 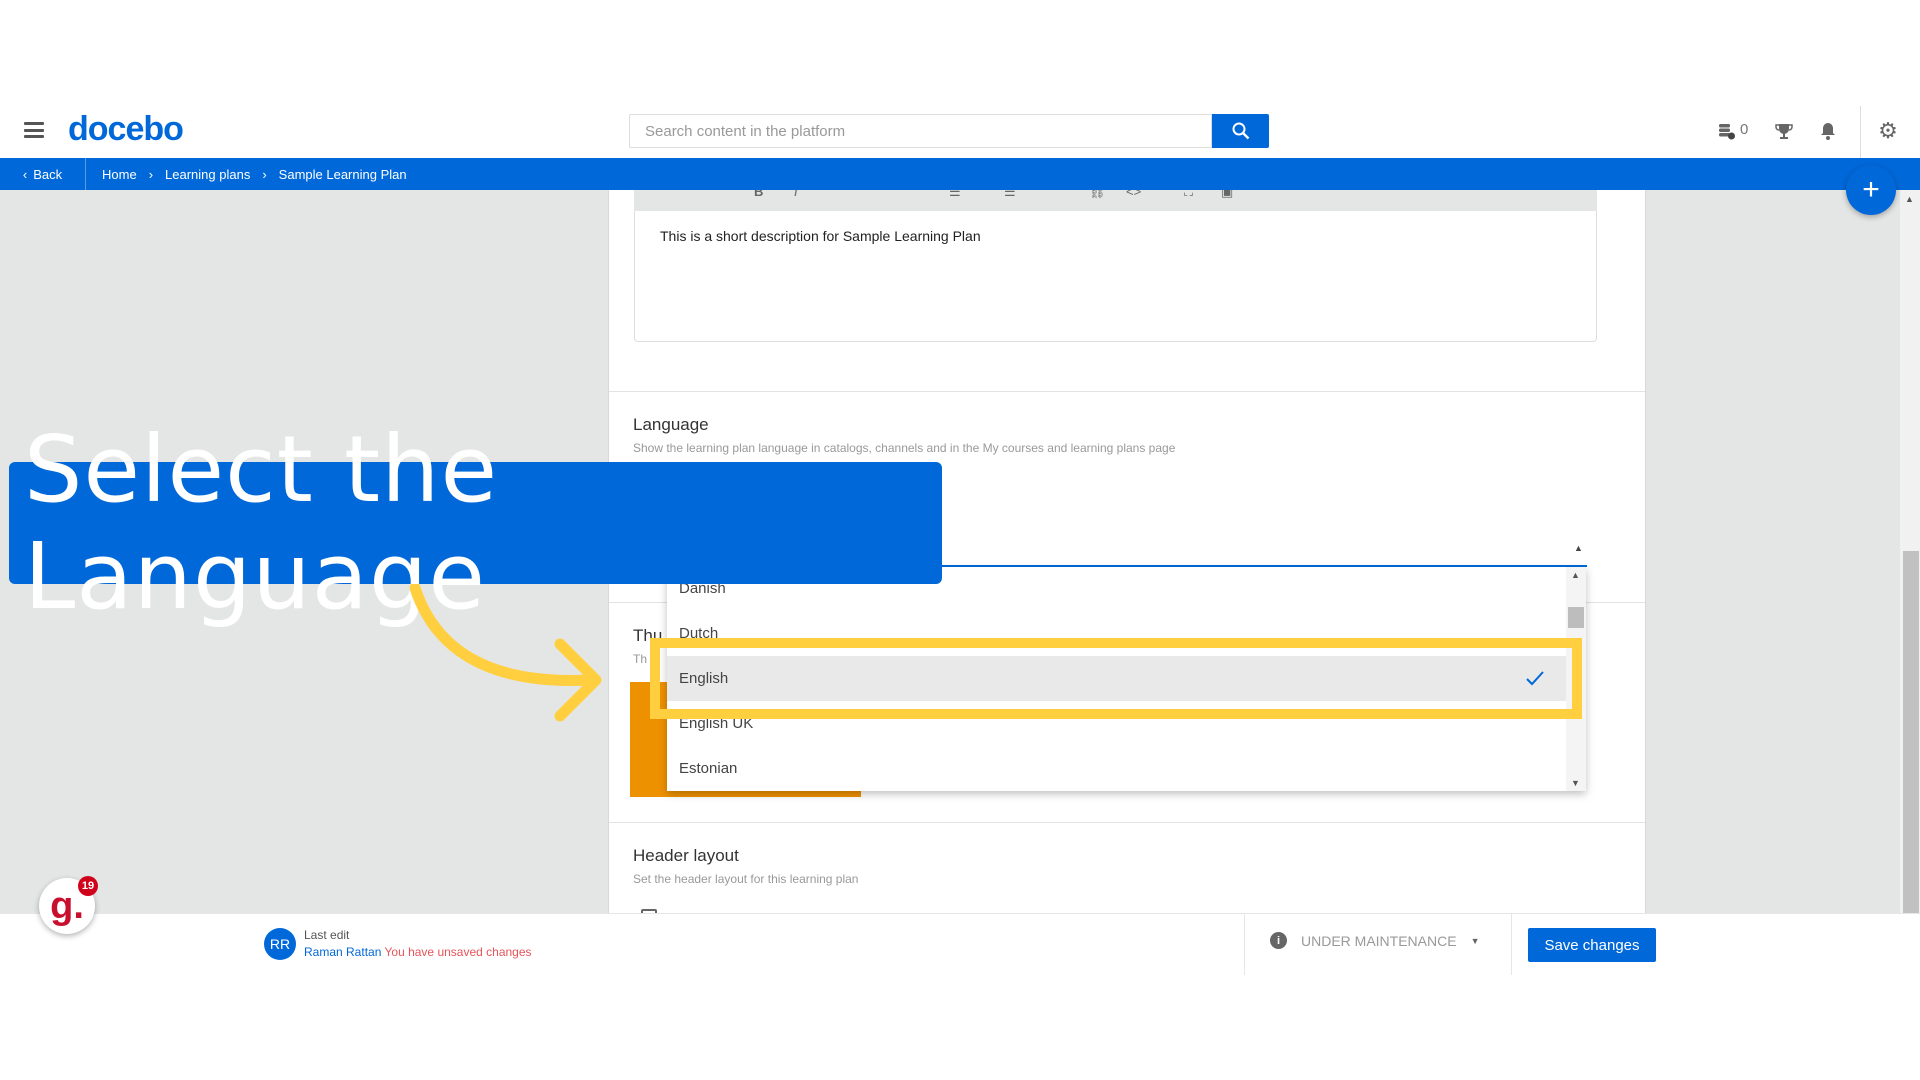 What do you see at coordinates (458, 952) in the screenshot?
I see `unsaved-changes: You have unsaved changes` at bounding box center [458, 952].